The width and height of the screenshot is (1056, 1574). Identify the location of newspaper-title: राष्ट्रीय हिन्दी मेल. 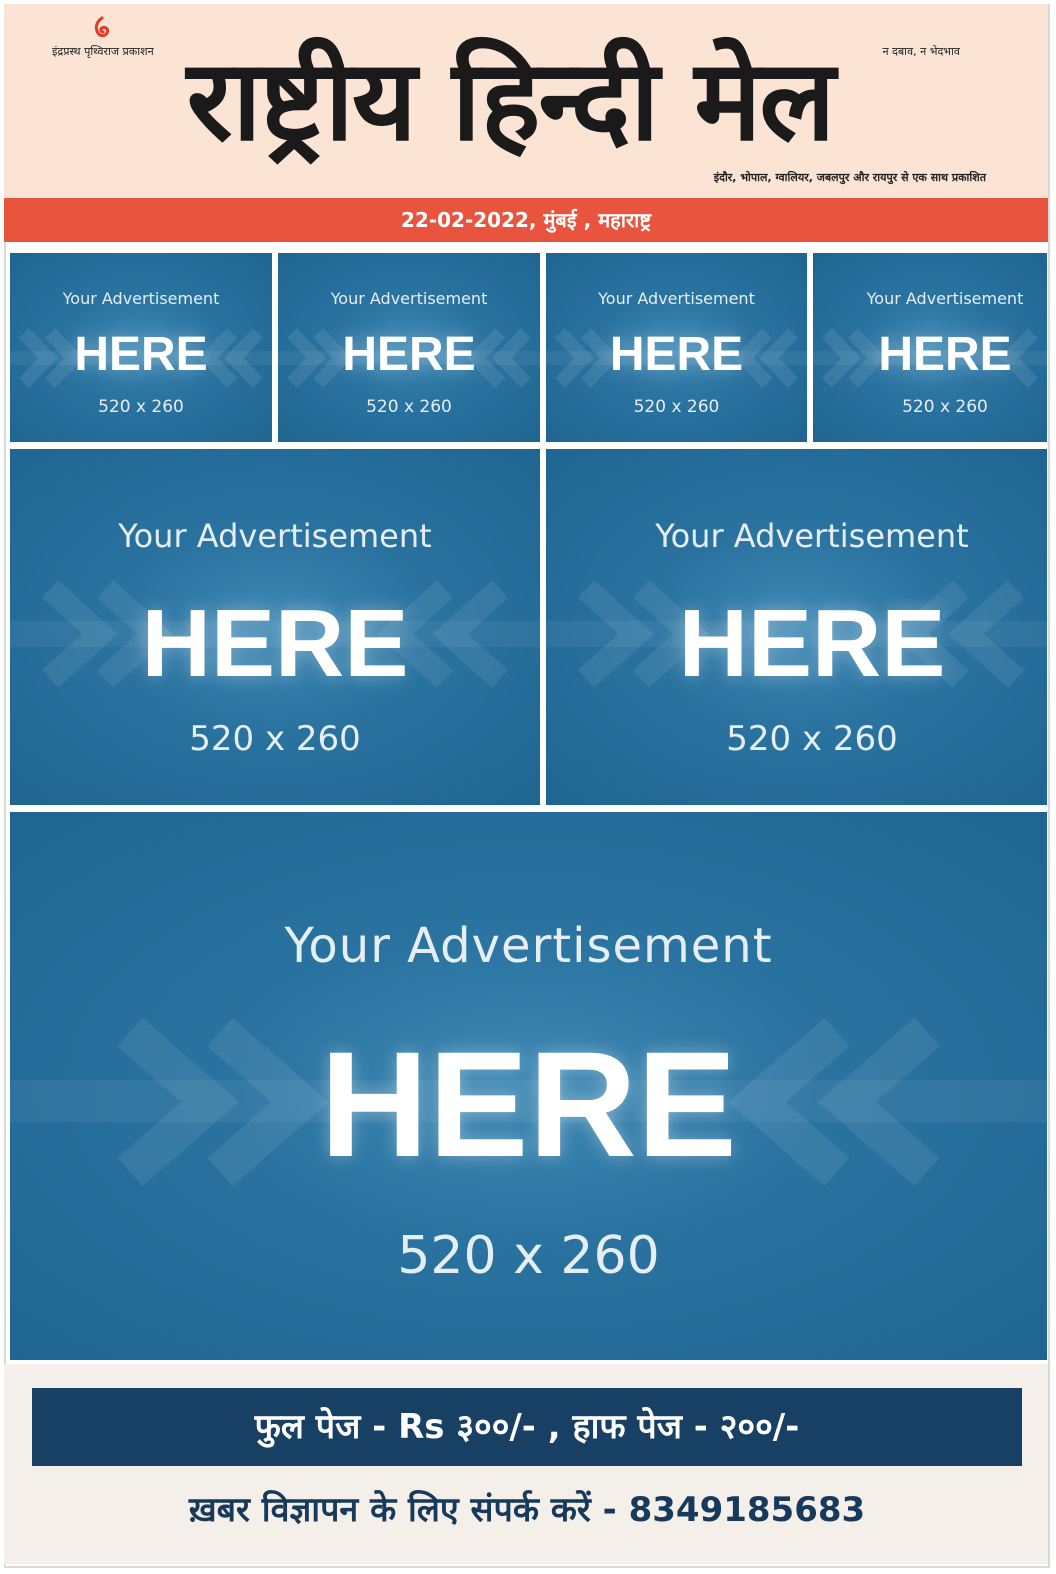
(511, 101).